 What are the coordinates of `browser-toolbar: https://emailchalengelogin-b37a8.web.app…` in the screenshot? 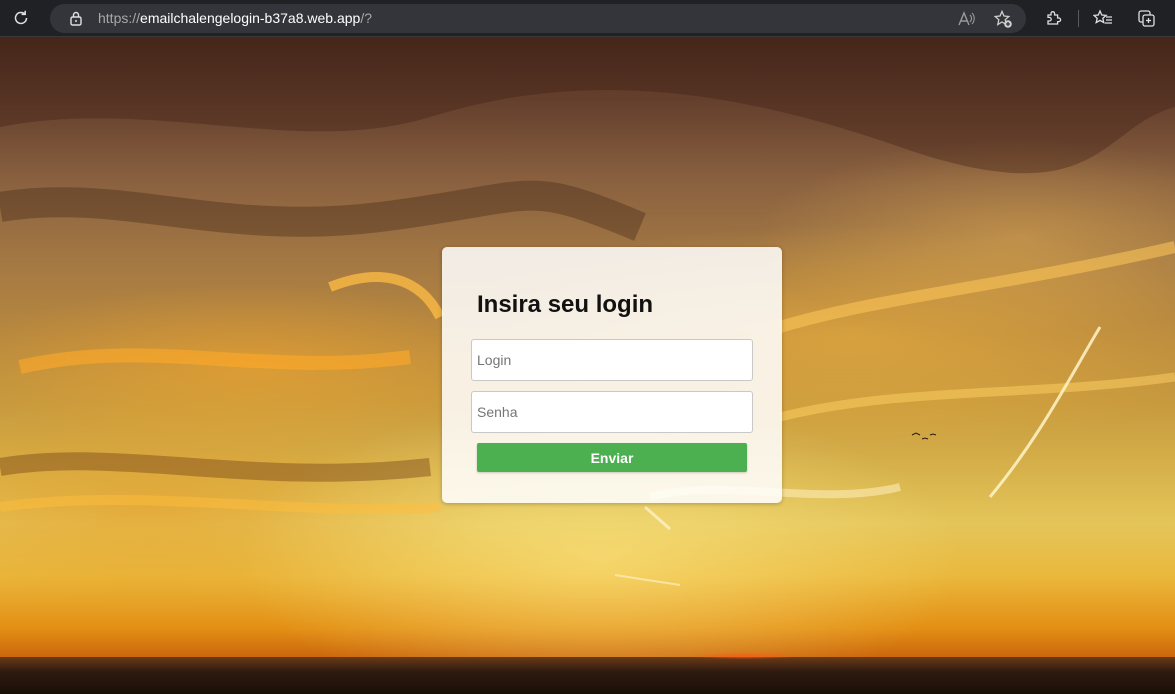 It's located at (587, 18).